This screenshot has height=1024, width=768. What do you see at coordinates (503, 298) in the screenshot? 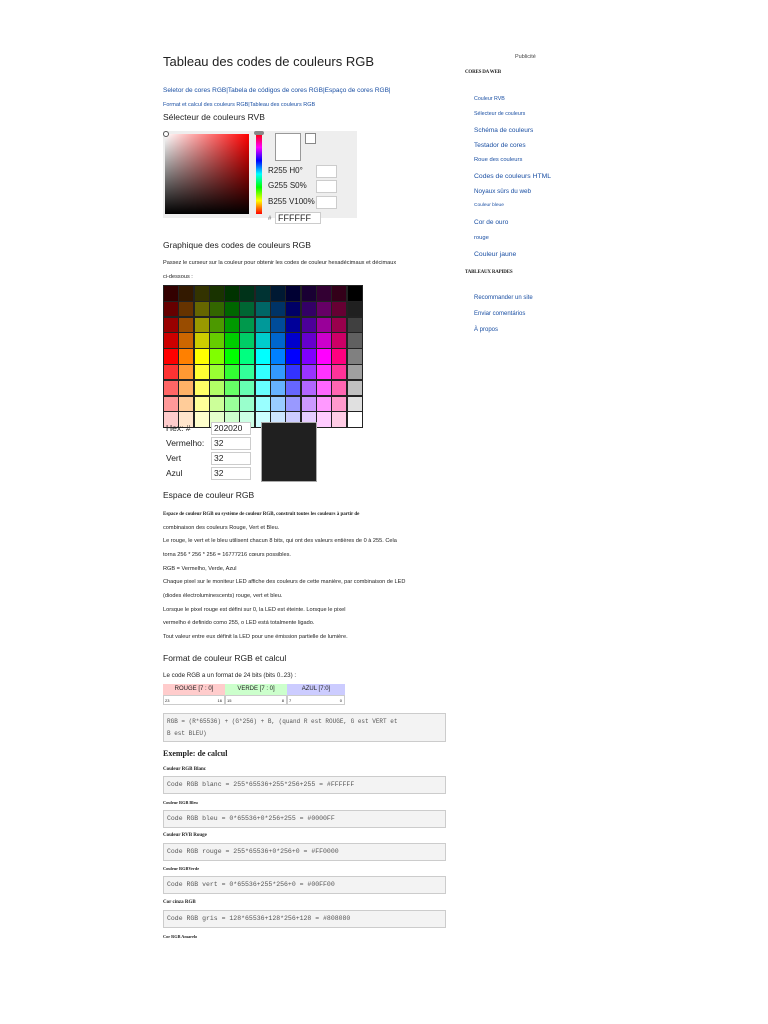
I see `sidebar-link: Recommander un site` at bounding box center [503, 298].